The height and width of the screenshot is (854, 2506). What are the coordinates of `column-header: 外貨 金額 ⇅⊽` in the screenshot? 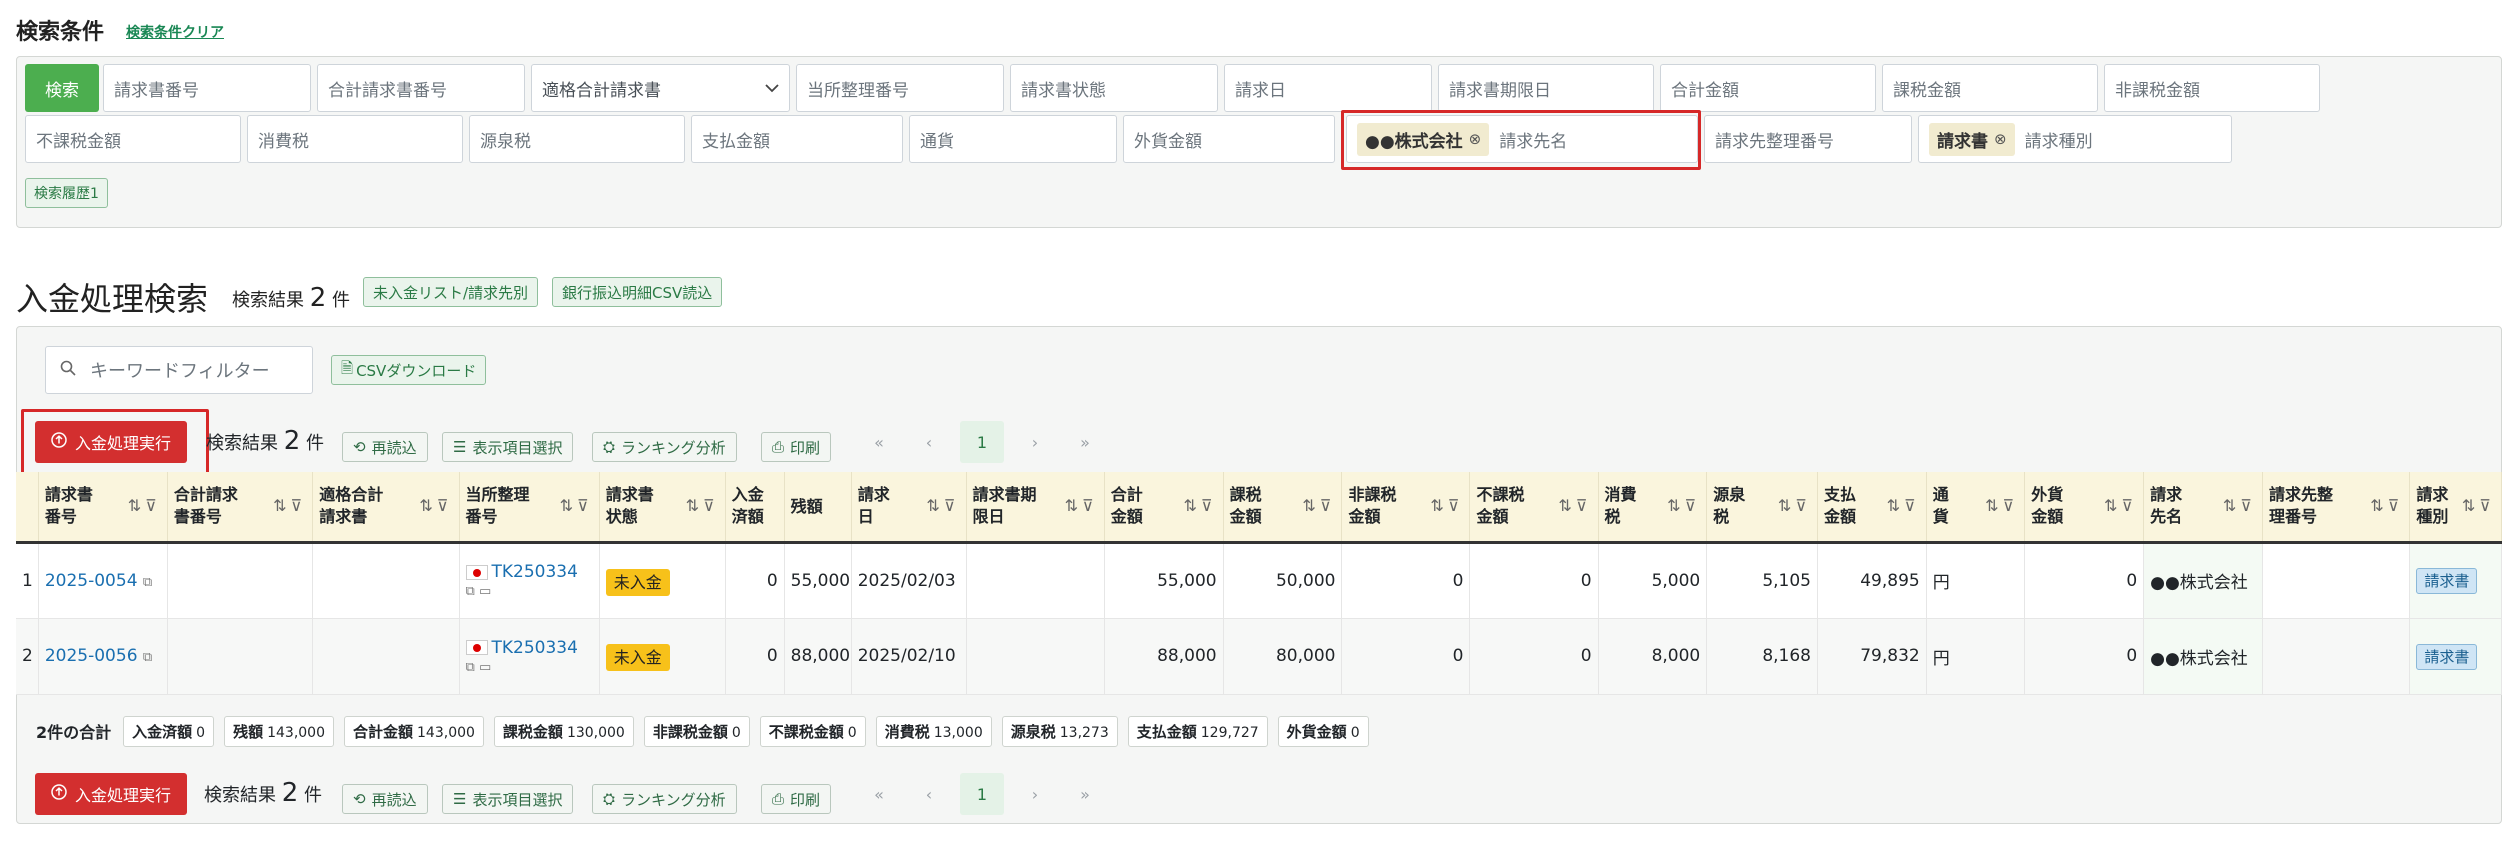 It's located at (2084, 508).